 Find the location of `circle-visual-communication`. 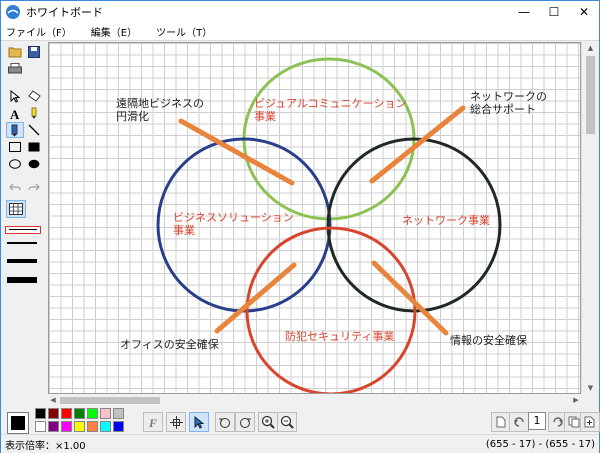

circle-visual-communication is located at coordinates (329, 139).